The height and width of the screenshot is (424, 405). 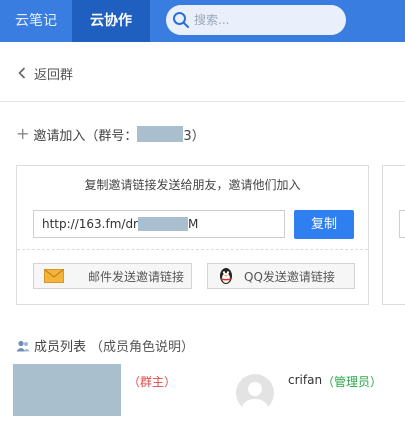 I want to click on invite-panel-title: 复制邀请链接发送给朋友，邀请他们加入, so click(x=192, y=185).